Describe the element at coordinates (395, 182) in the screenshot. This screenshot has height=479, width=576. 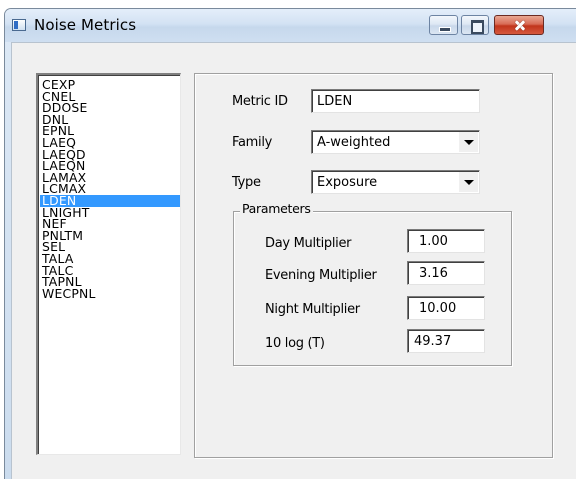
I see `type-select: Exposure` at that location.